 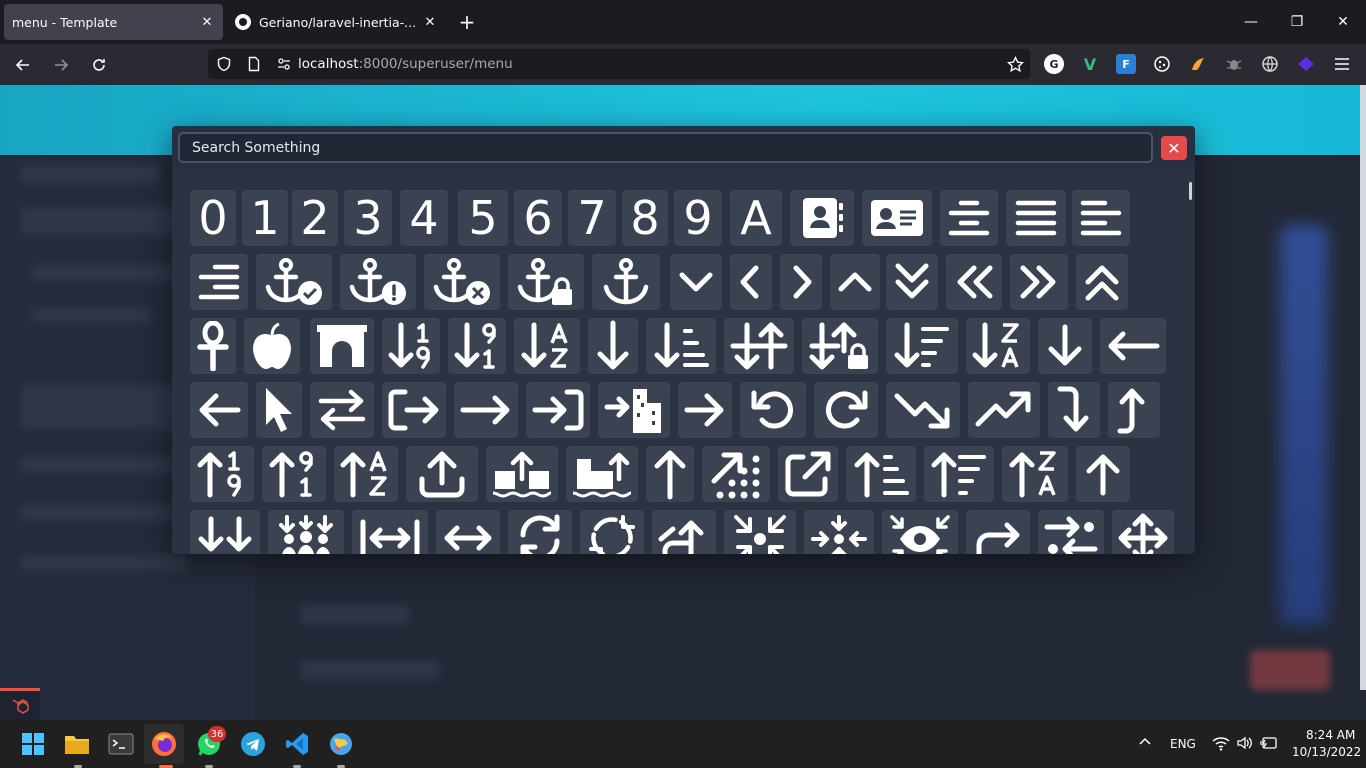 I want to click on cookie-icon, so click(x=1162, y=64).